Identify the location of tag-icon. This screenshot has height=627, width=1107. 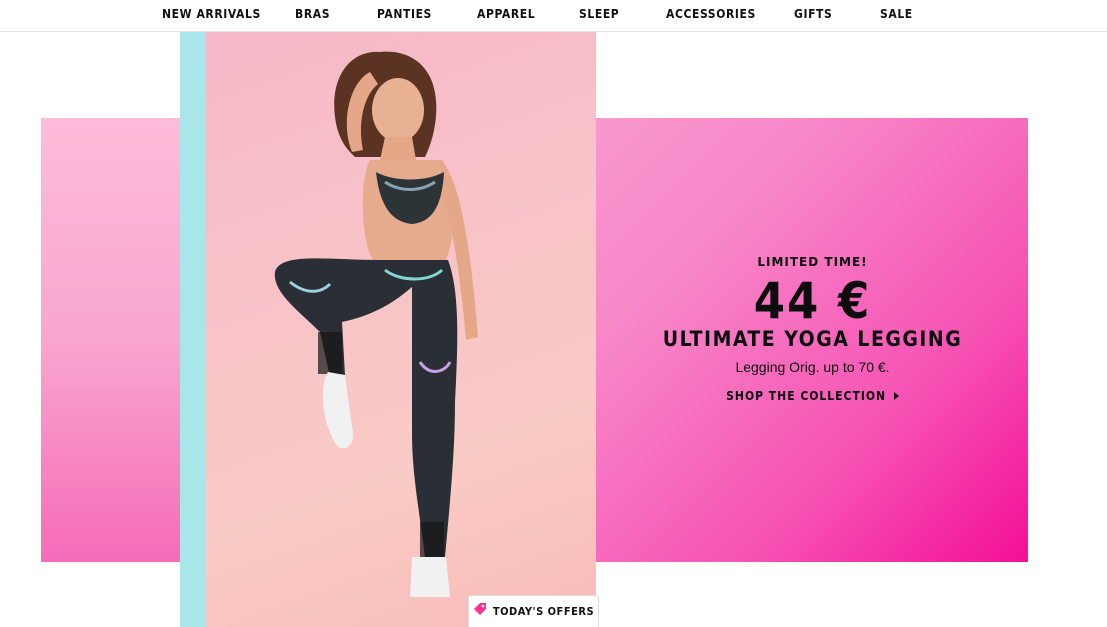
(480, 611).